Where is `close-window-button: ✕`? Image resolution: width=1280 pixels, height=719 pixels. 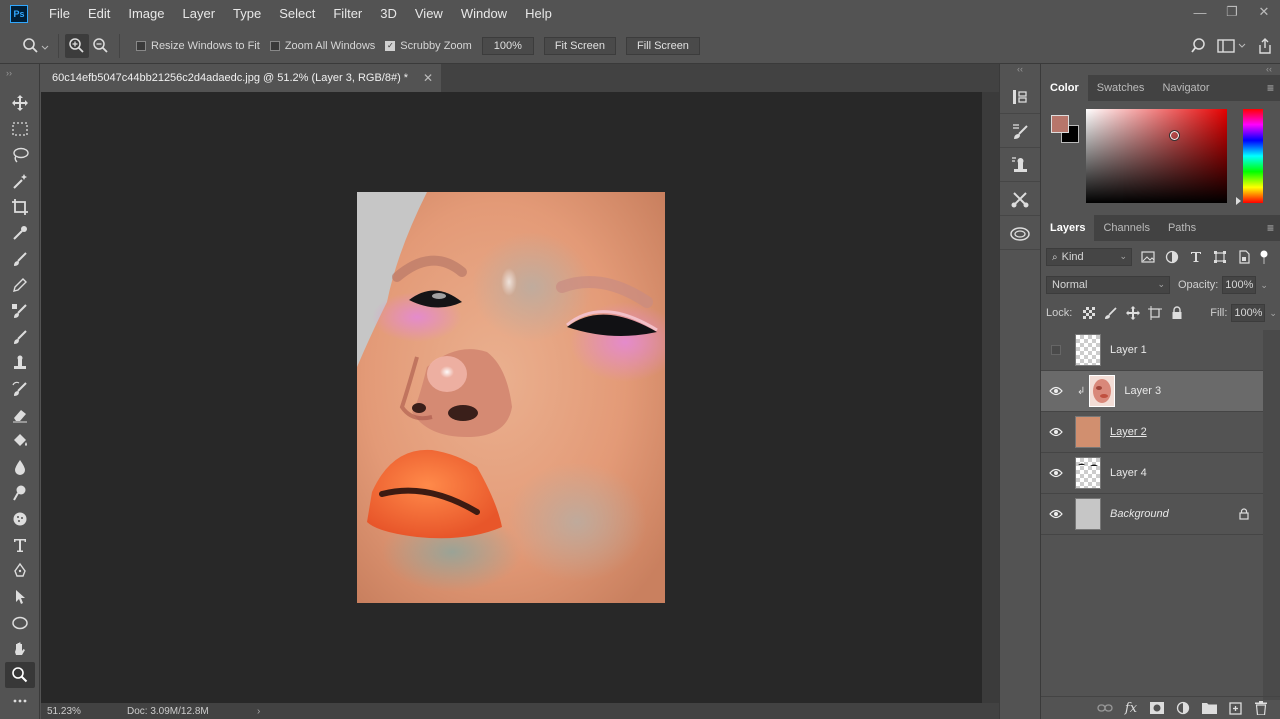 close-window-button: ✕ is located at coordinates (1264, 12).